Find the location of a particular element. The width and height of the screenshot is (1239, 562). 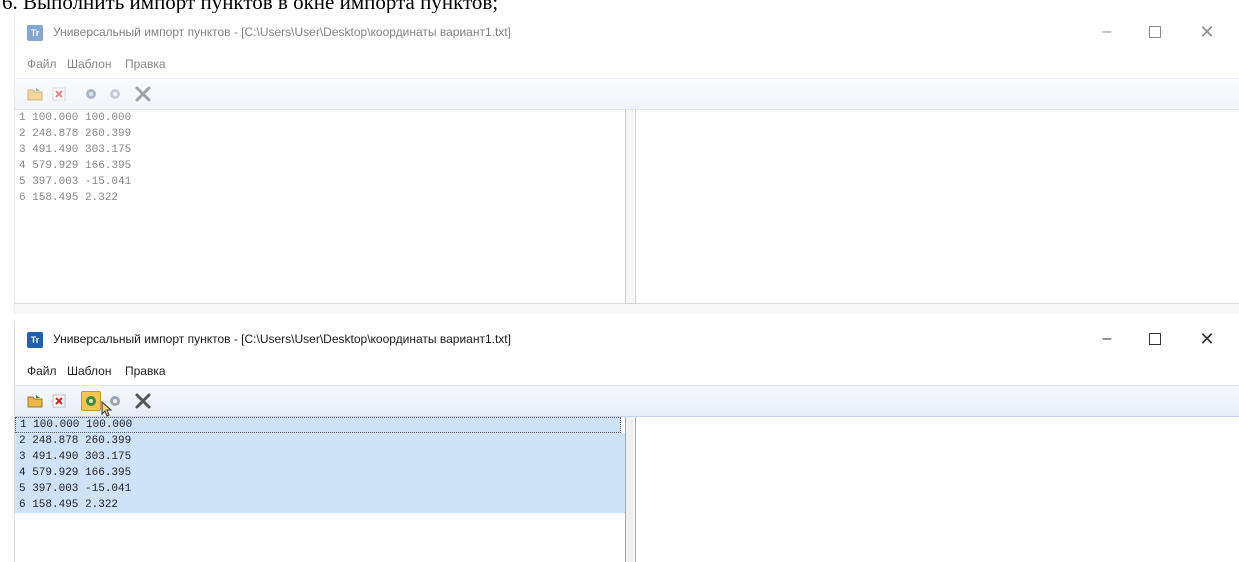

settings-gear-icon is located at coordinates (115, 94).